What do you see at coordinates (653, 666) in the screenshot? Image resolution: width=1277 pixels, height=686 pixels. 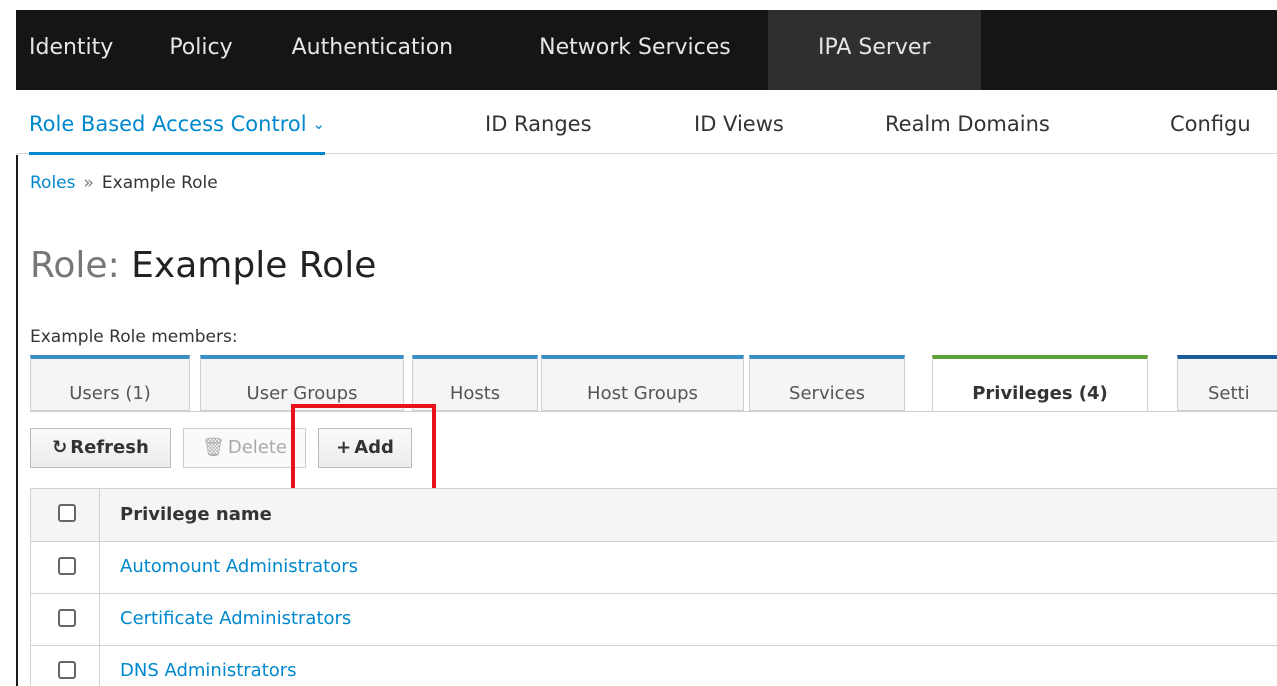 I see `table-row: DNS Administrators` at bounding box center [653, 666].